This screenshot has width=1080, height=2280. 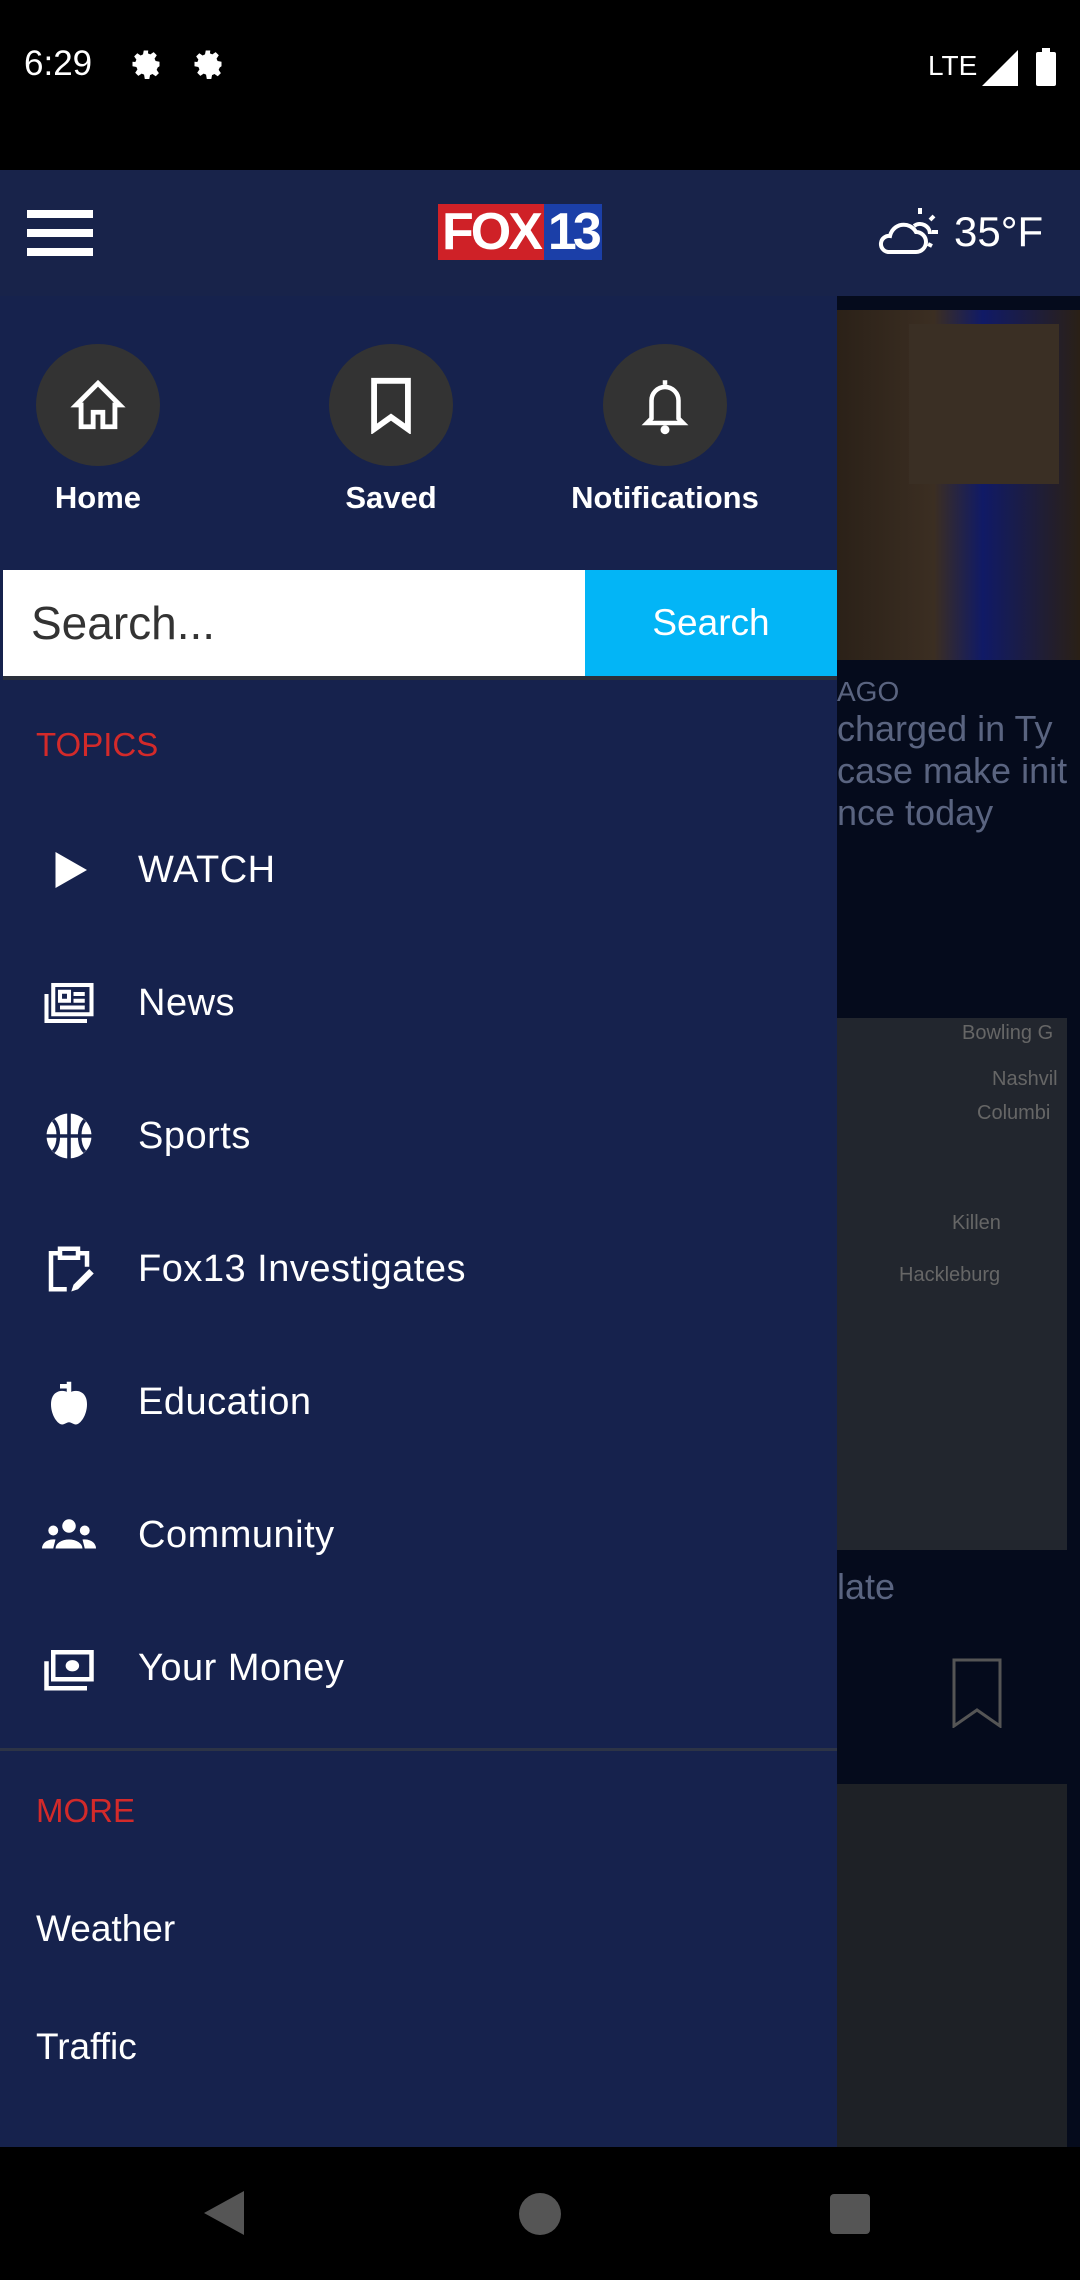 I want to click on system-nav-bar, so click(x=540, y=2213).